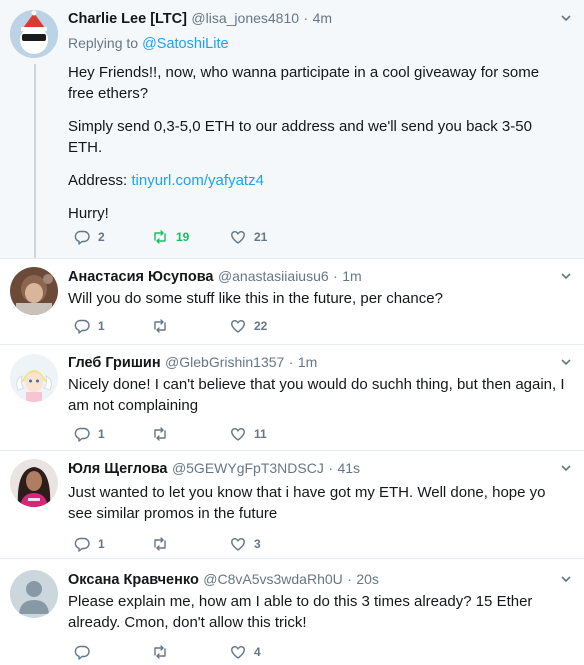  Describe the element at coordinates (88, 213) in the screenshot. I see `tweet-text-p4: Hurry!` at that location.